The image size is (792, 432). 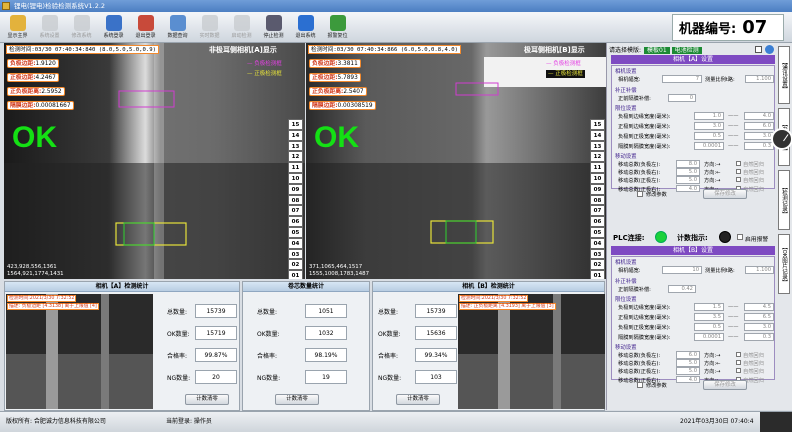 I want to click on camA-spec-min-input: 3.0, so click(x=709, y=126).